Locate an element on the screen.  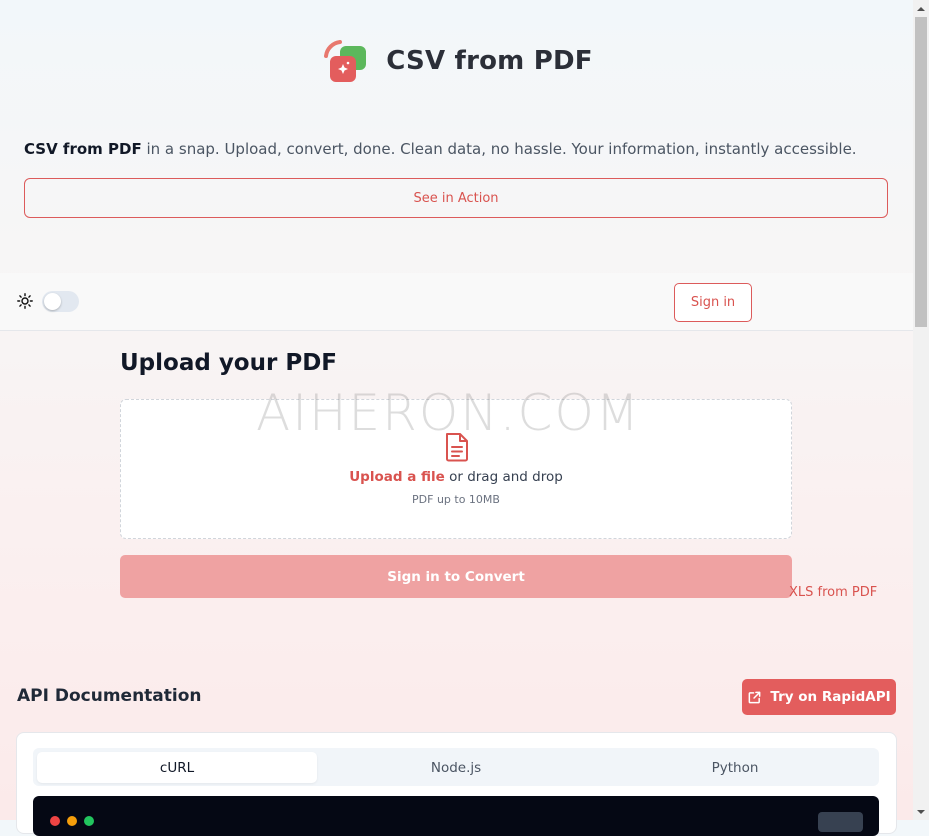
logo-icon is located at coordinates (345, 61).